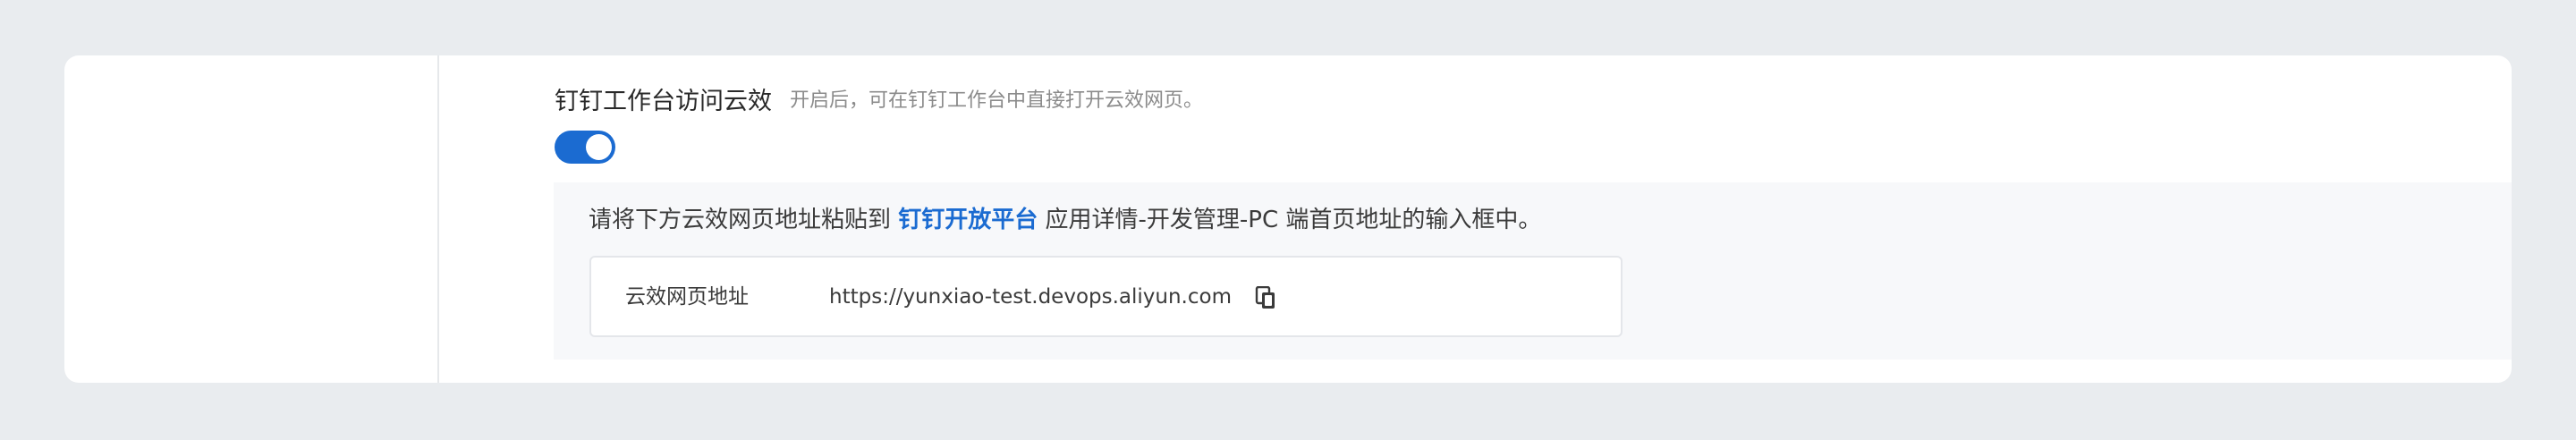 The image size is (2576, 440). I want to click on dingtalk-open-platform-link: 钉钉开放平台, so click(968, 220).